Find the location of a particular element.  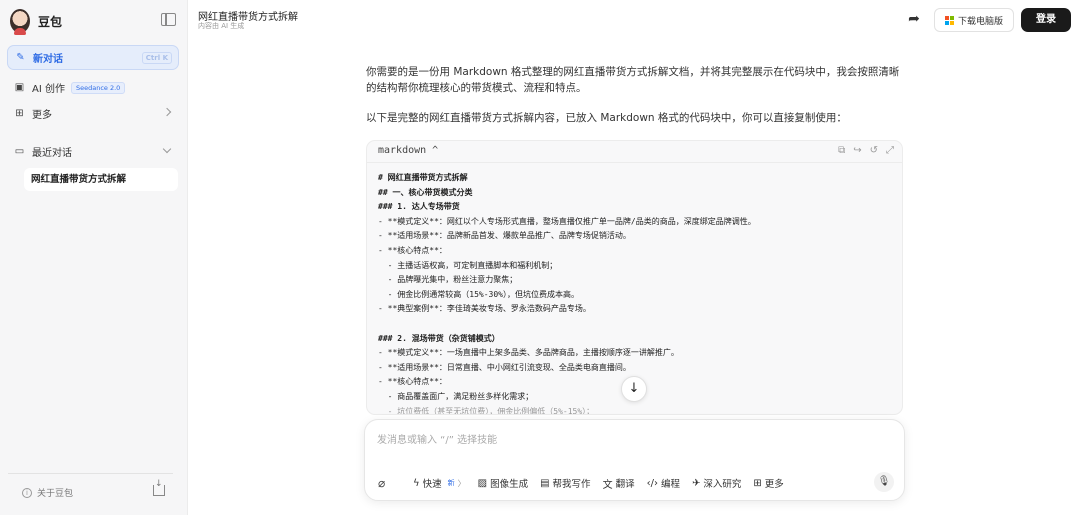

login-button: 登录 is located at coordinates (1046, 20).